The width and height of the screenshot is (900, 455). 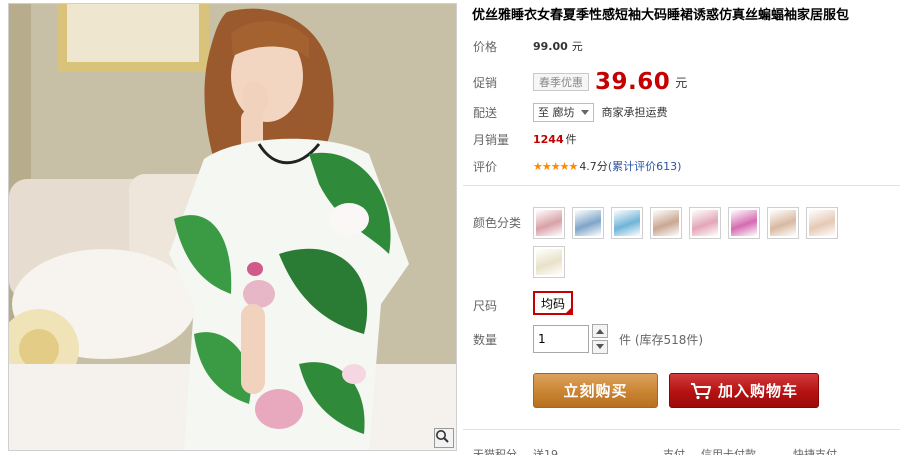 I want to click on sales-unit: 件, so click(x=571, y=139).